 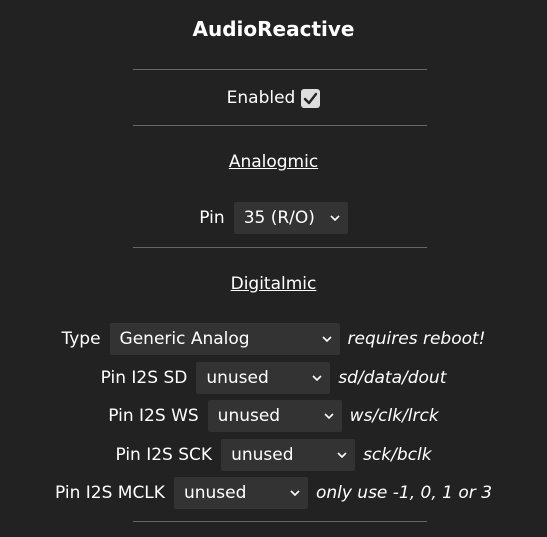 I want to click on pin-i2s-sd-select: unused, so click(x=263, y=378).